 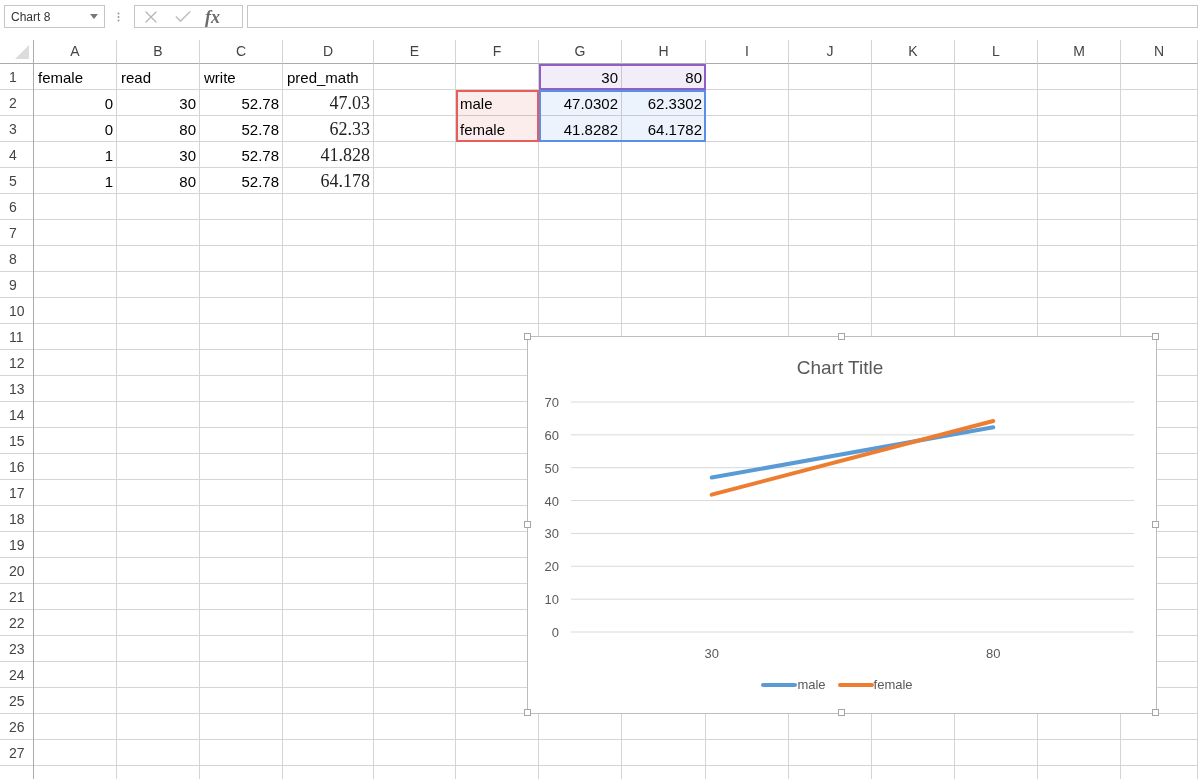 I want to click on legend-label: male, so click(x=811, y=685).